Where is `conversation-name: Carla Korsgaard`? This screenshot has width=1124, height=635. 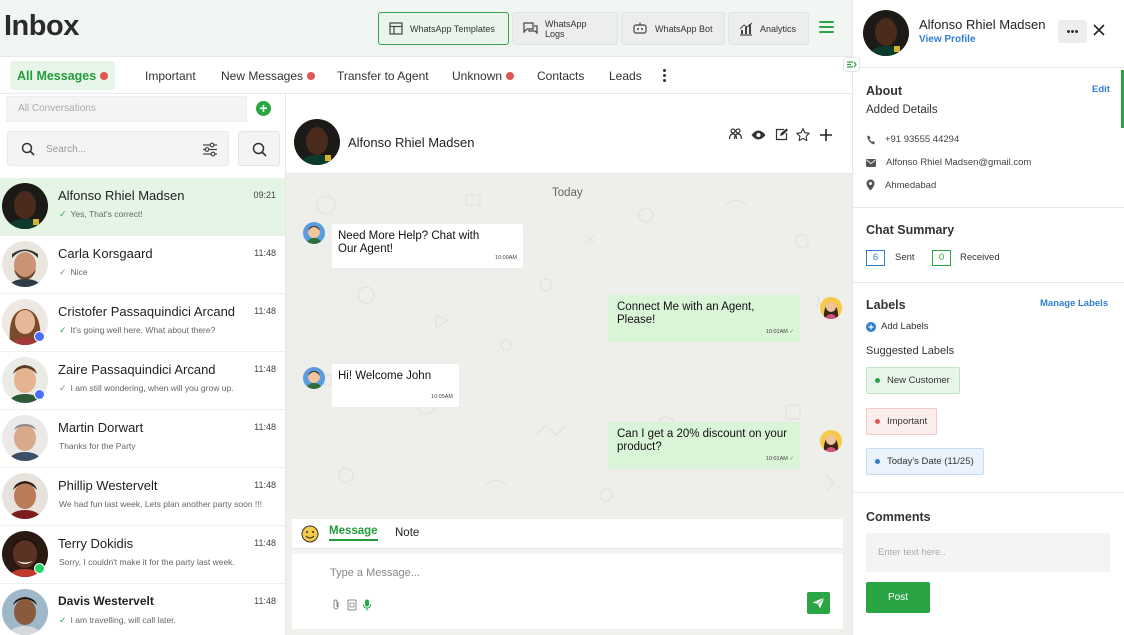 conversation-name: Carla Korsgaard is located at coordinates (105, 253).